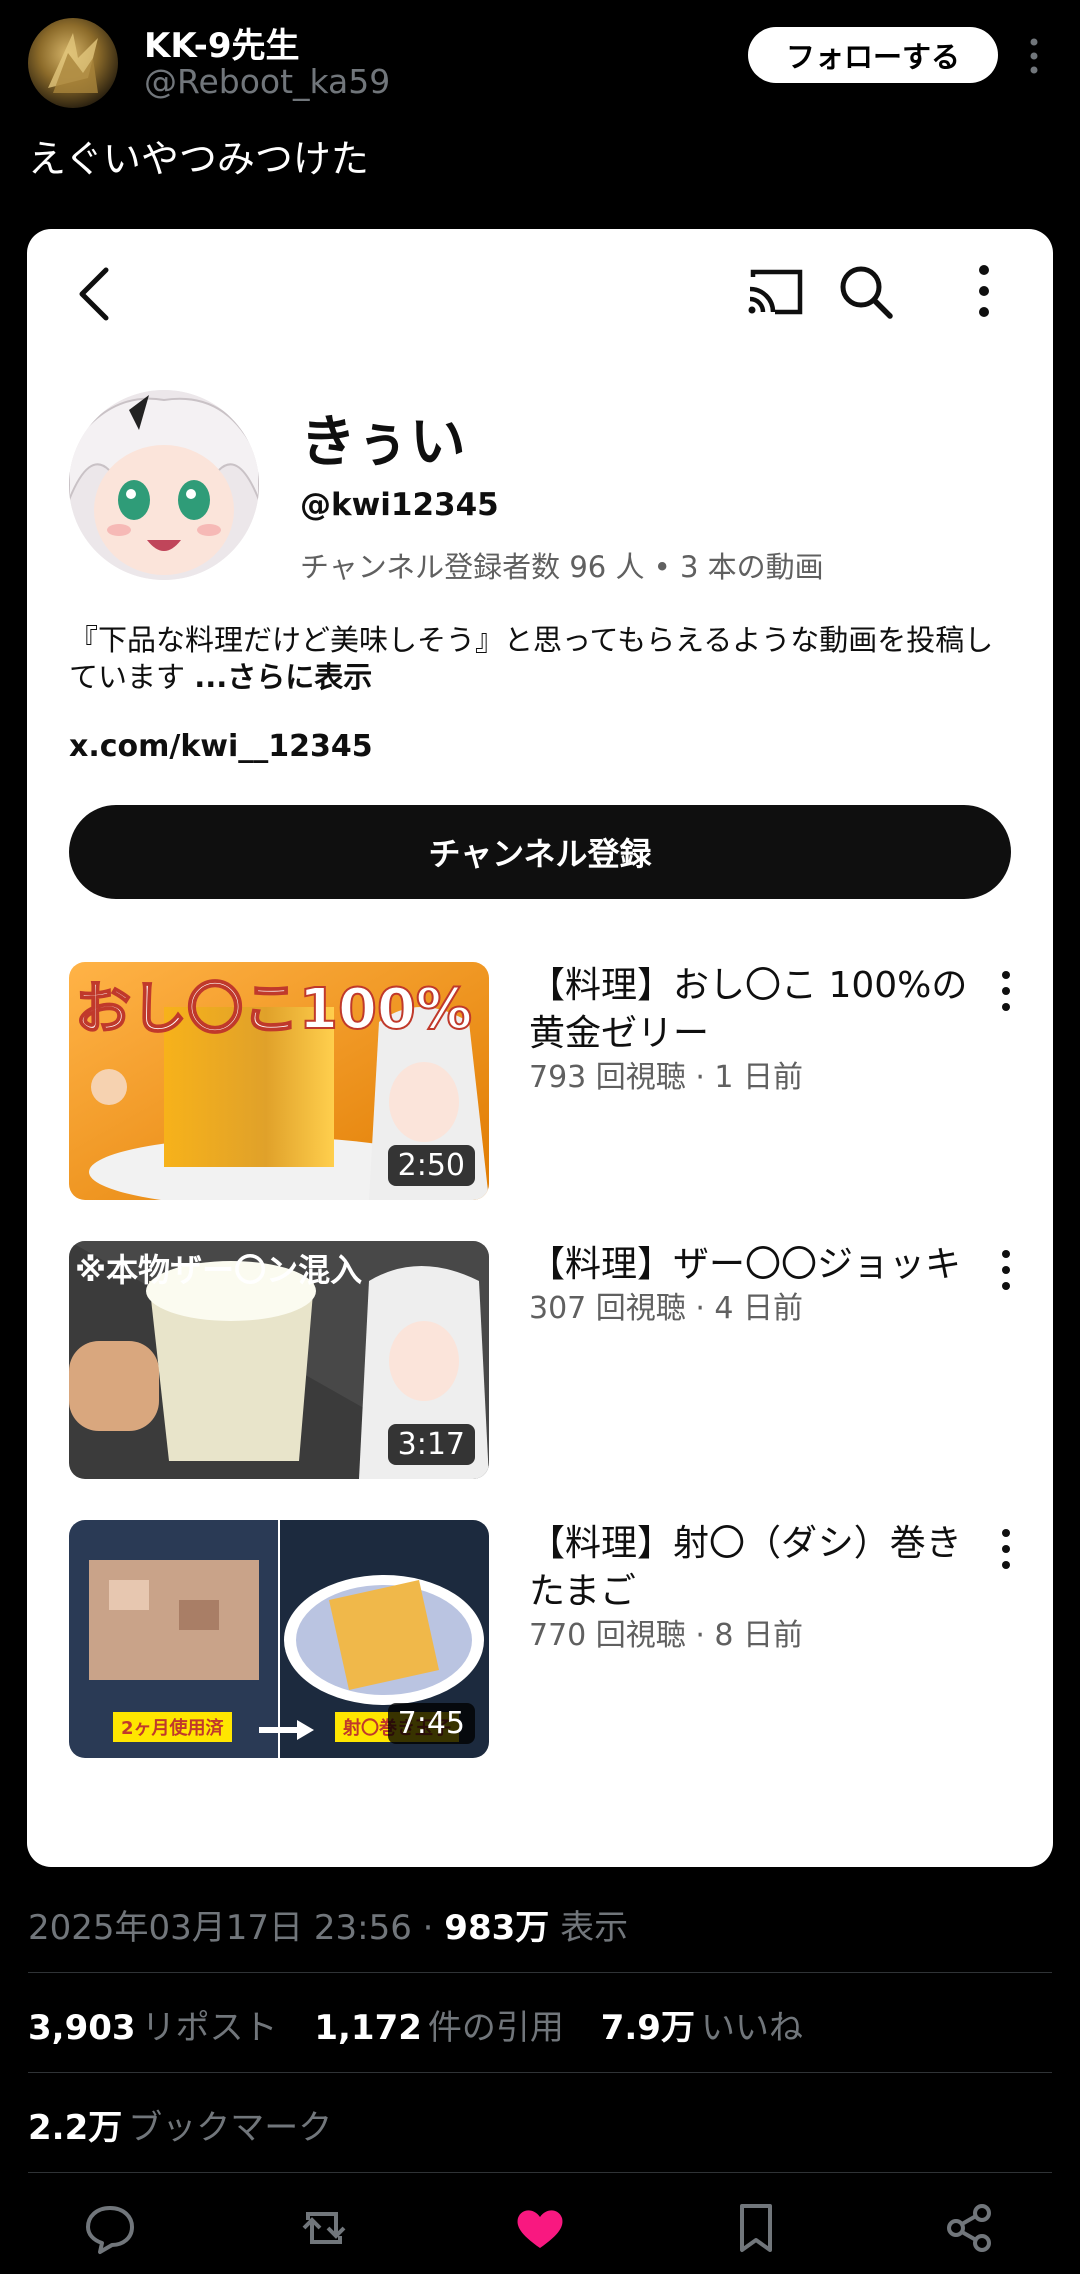 The width and height of the screenshot is (1080, 2274). I want to click on video-meta: 307 回視聴 · 4 日前, so click(666, 1308).